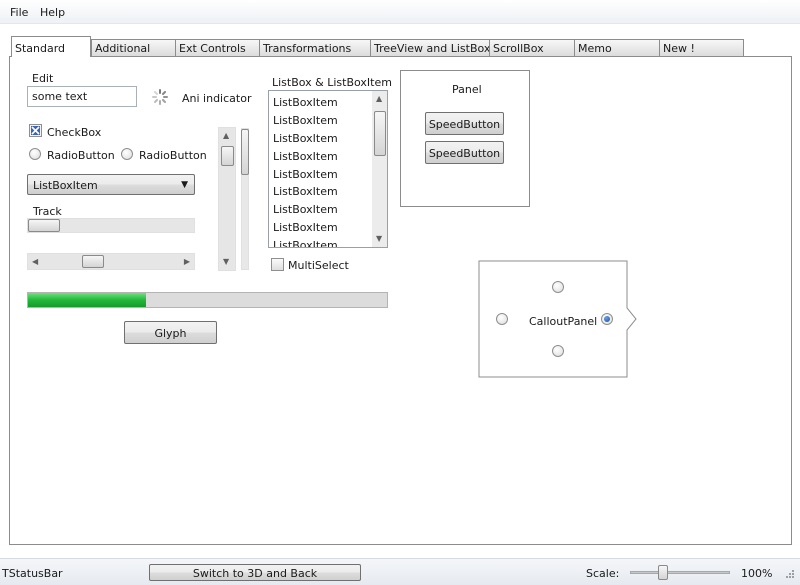 The image size is (800, 585). What do you see at coordinates (467, 89) in the screenshot?
I see `panel-label: Panel` at bounding box center [467, 89].